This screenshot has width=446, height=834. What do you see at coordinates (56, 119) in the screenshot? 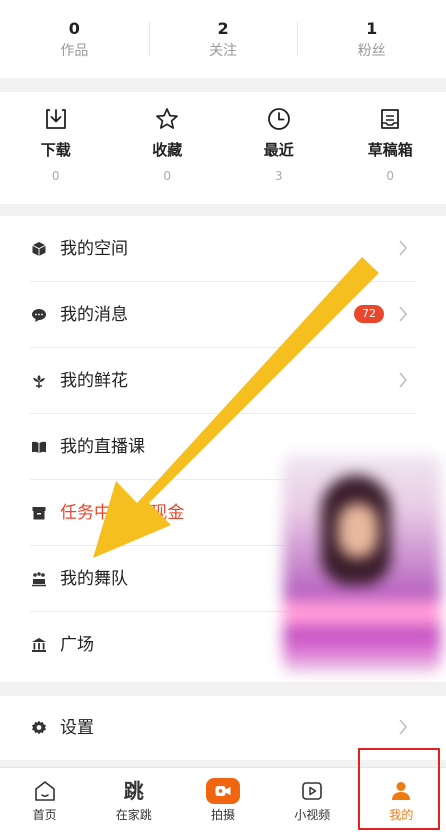
I see `download-icon` at bounding box center [56, 119].